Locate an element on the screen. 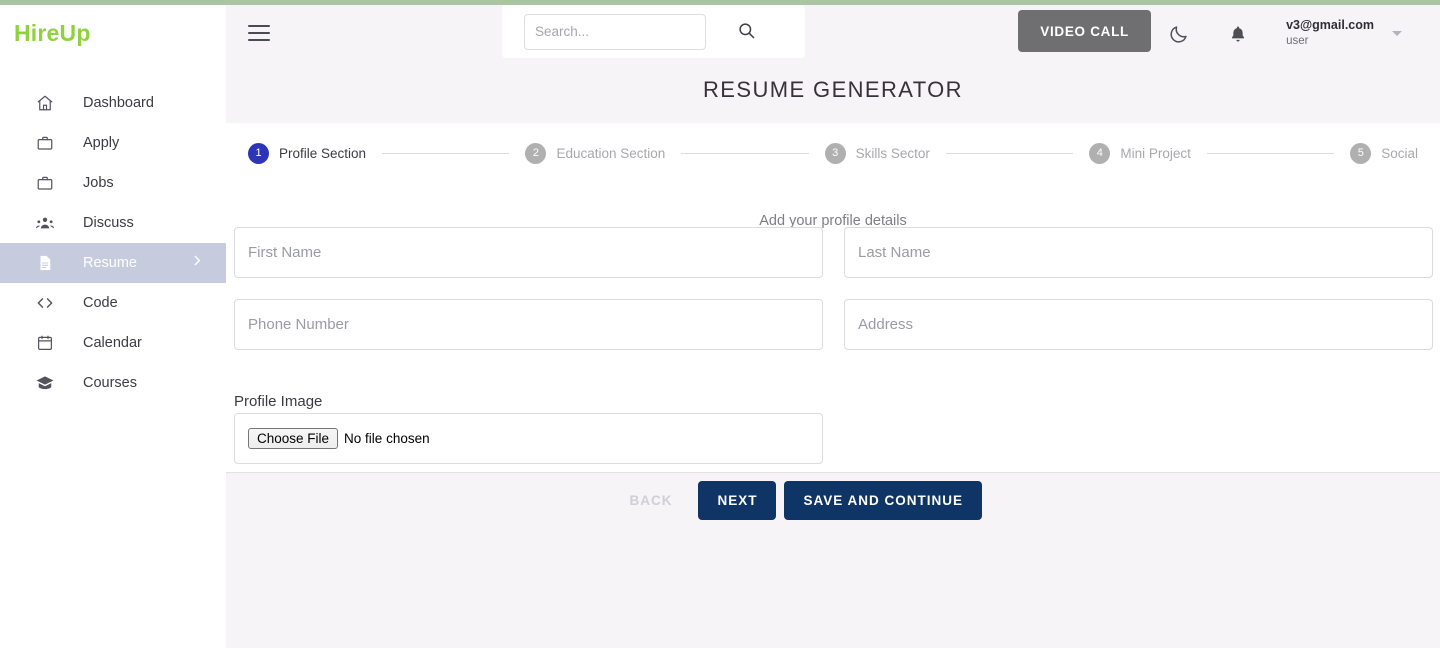  sidebar-item-dashboard: Dashboard is located at coordinates (113, 103).